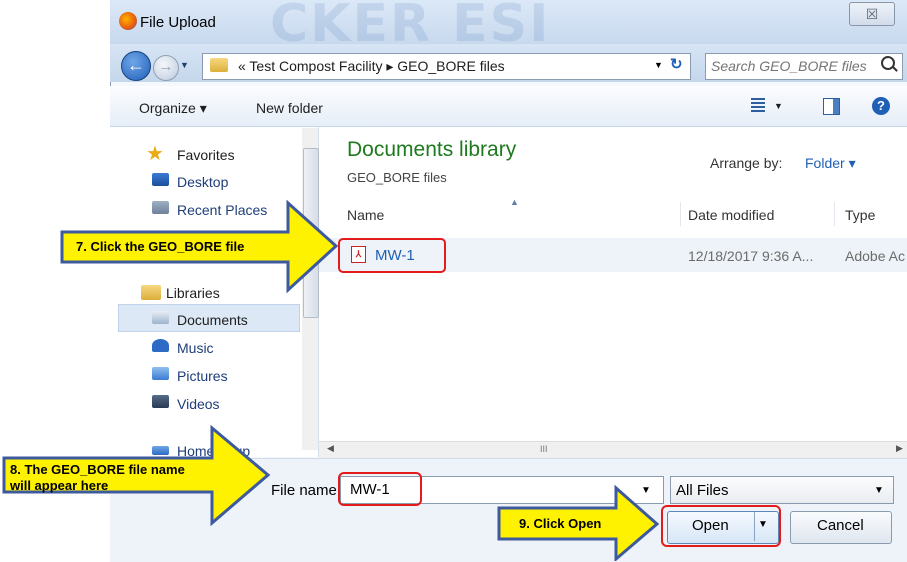 The image size is (907, 562). I want to click on callout-step7-text: 7. Click the GEO_BORE file, so click(160, 246).